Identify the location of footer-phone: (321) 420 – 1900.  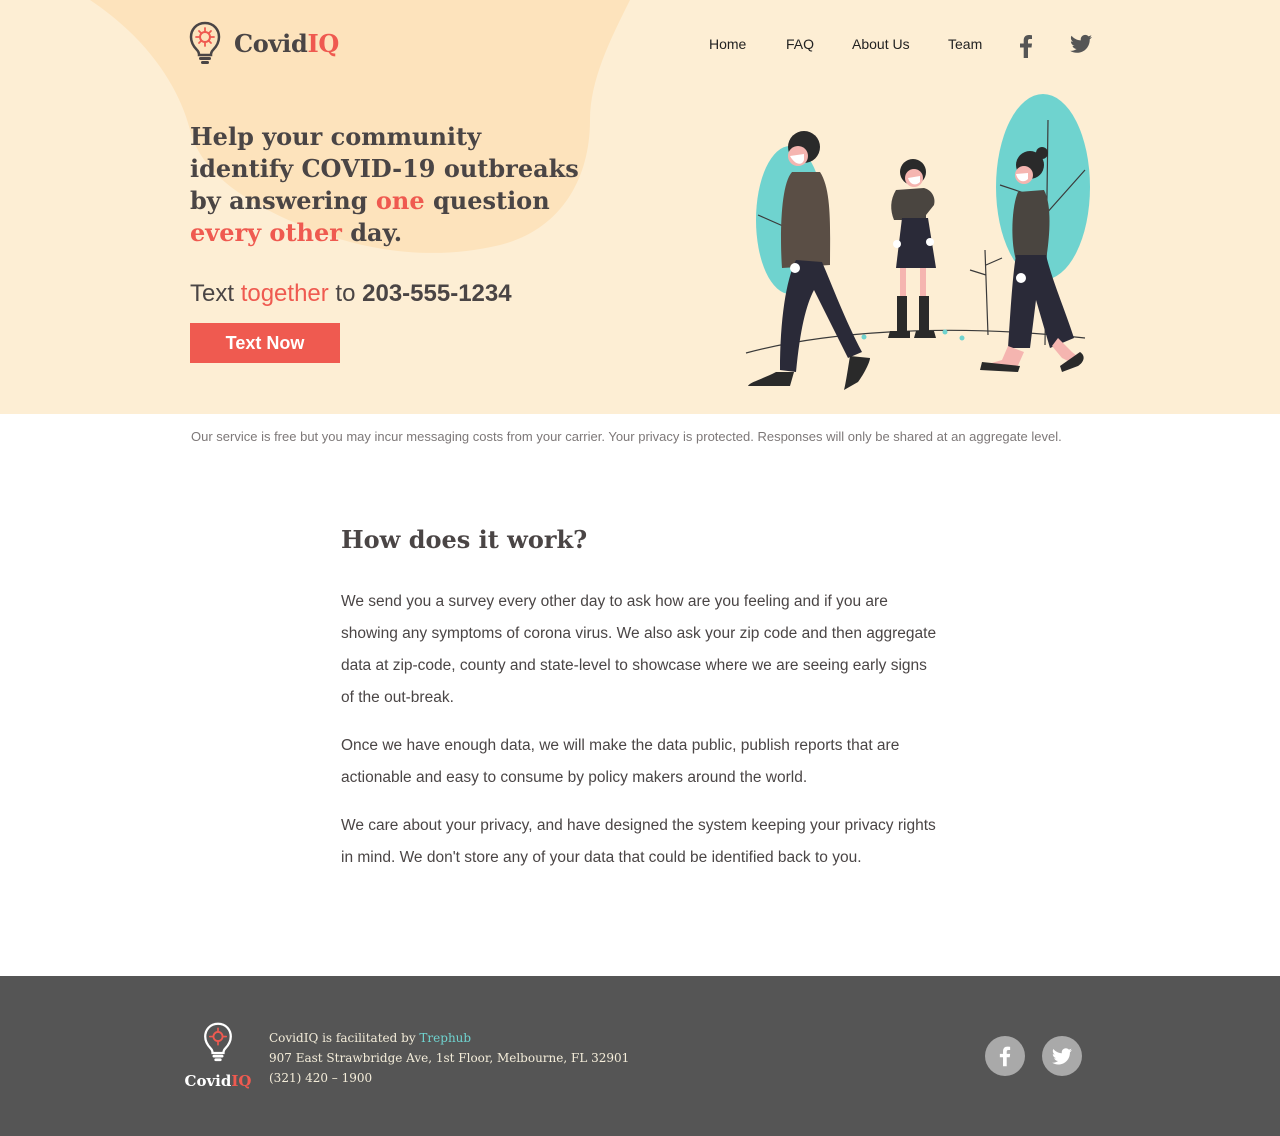
(321, 1078).